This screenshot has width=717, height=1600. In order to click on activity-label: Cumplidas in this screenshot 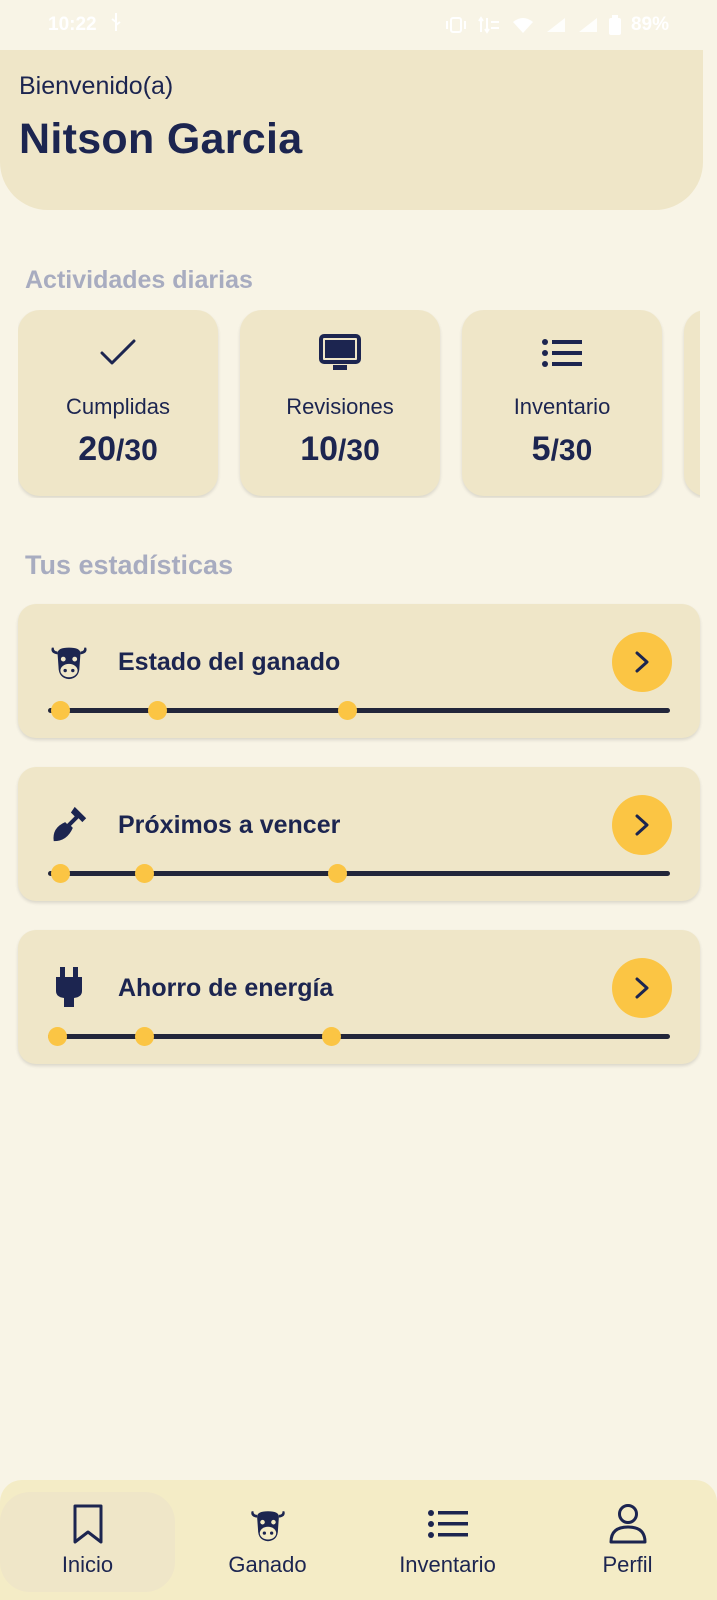, I will do `click(118, 406)`.